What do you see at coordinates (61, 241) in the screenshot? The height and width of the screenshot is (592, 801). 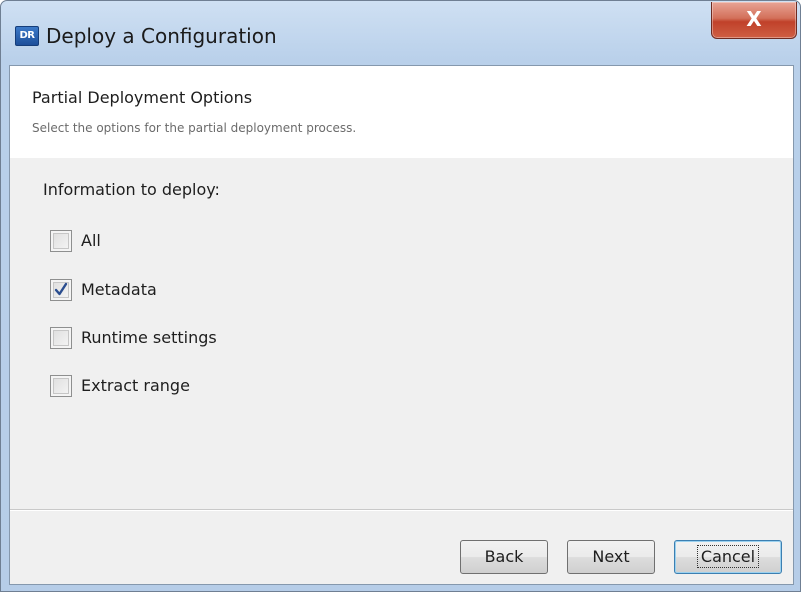 I see `all-checkbox` at bounding box center [61, 241].